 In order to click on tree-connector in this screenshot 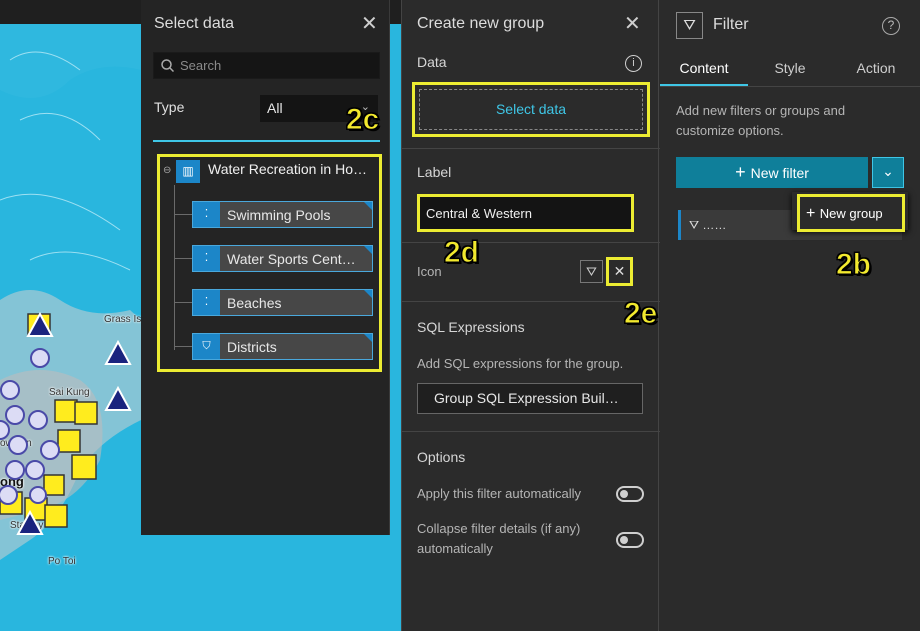, I will do `click(174, 267)`.